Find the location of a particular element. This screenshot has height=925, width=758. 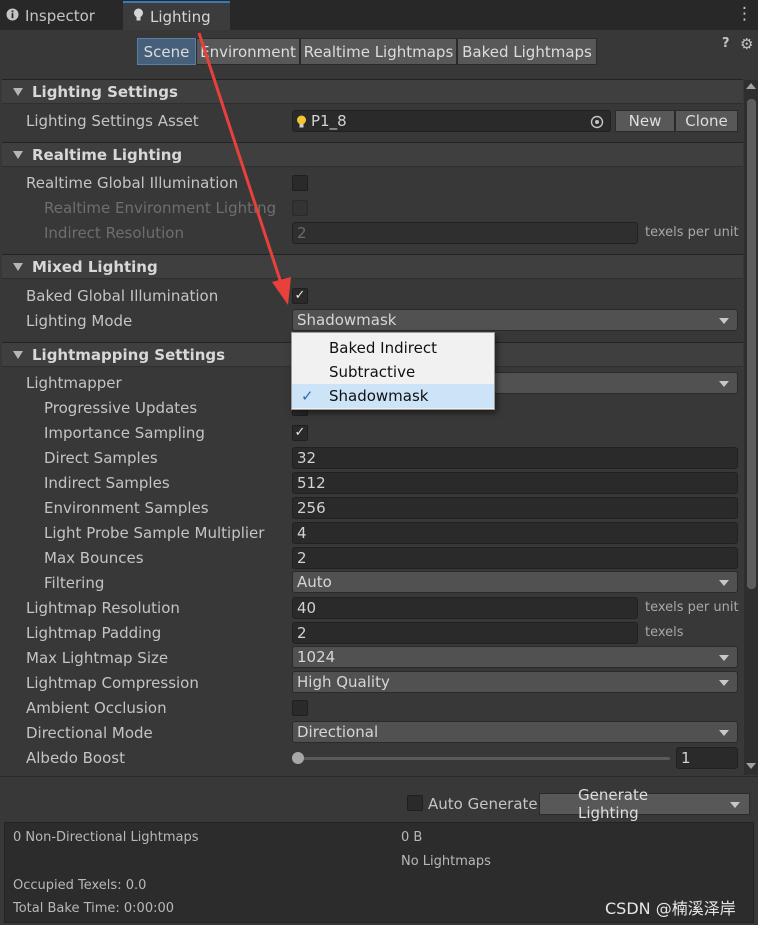

scrollbar-thumb is located at coordinates (751, 344).